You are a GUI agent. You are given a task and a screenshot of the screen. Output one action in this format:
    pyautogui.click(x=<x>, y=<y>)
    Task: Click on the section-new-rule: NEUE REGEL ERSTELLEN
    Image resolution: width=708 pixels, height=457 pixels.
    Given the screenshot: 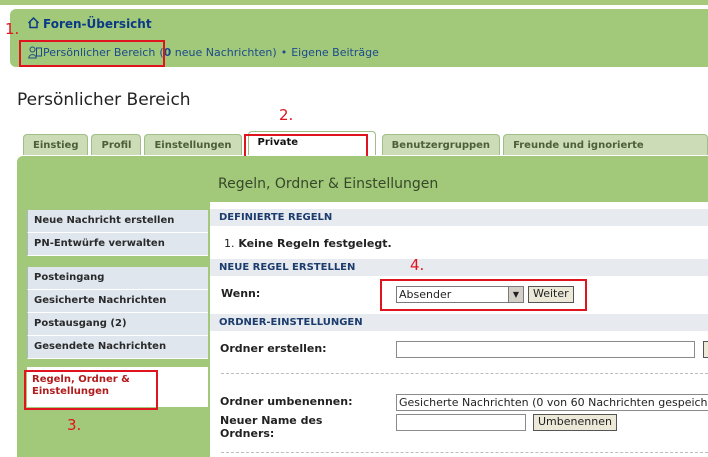 What is the action you would take?
    pyautogui.click(x=459, y=267)
    